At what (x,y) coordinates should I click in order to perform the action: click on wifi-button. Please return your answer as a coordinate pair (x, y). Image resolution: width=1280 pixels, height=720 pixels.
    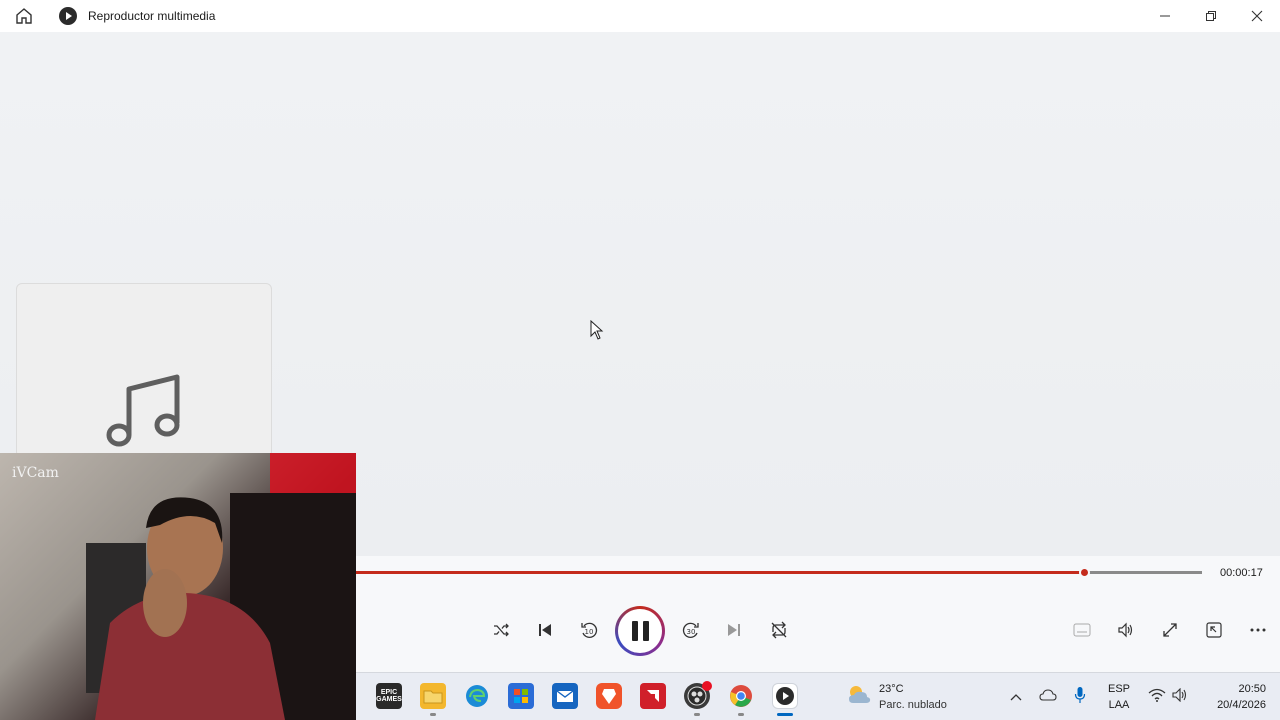
    Looking at the image, I should click on (1157, 697).